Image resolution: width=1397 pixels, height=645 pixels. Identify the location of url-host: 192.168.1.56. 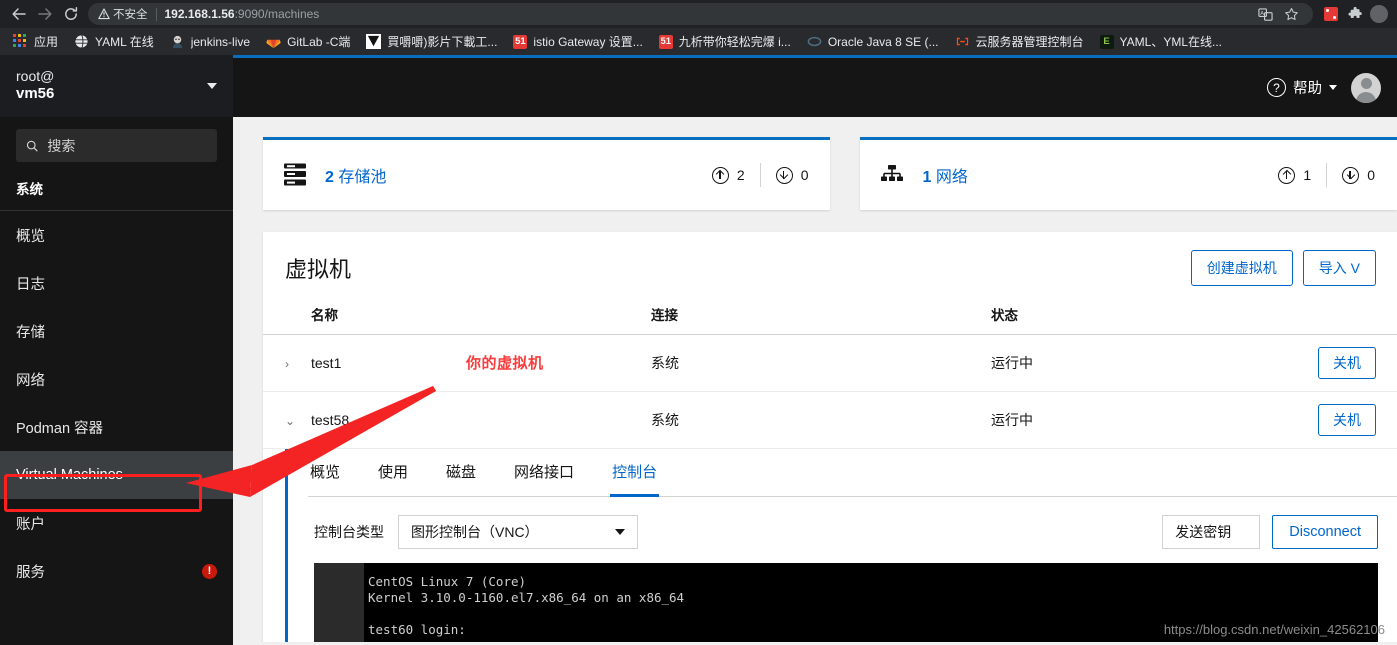
(199, 14).